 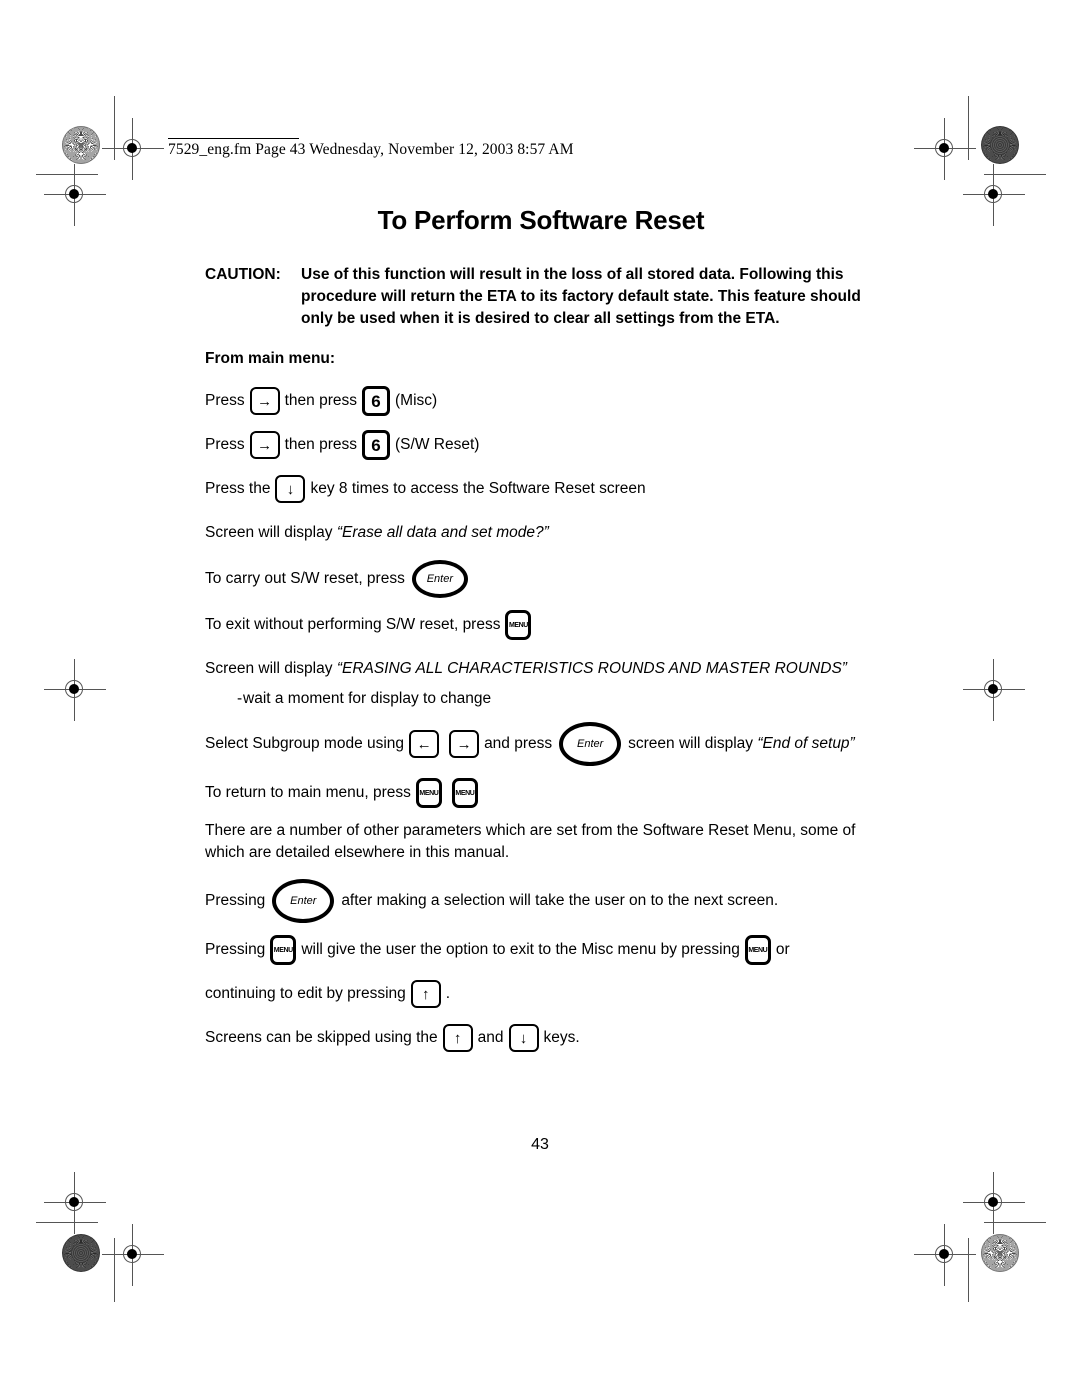 What do you see at coordinates (541, 579) in the screenshot?
I see `step-carry-out-reset: To carry out S/W reset, press Enter` at bounding box center [541, 579].